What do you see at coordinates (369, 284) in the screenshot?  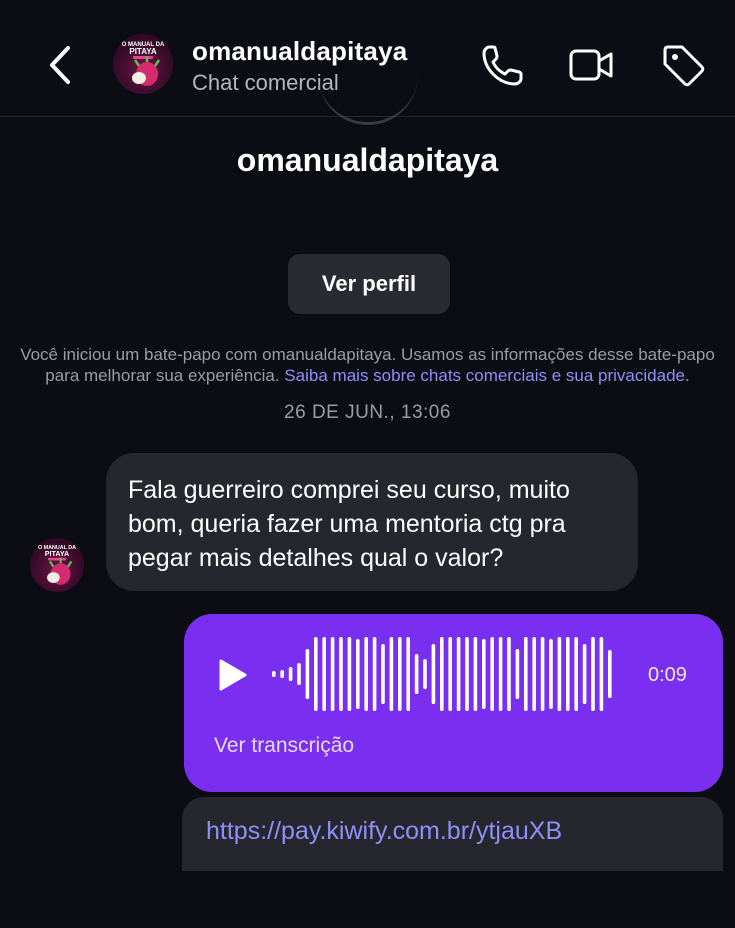 I see `view-profile-button: Ver perfil` at bounding box center [369, 284].